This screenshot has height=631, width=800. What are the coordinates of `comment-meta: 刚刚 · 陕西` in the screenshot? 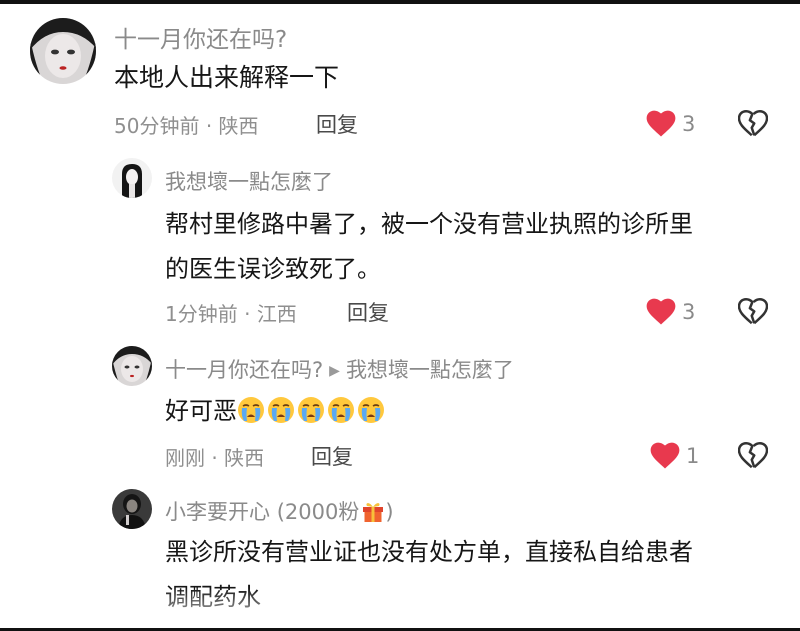 It's located at (214, 456).